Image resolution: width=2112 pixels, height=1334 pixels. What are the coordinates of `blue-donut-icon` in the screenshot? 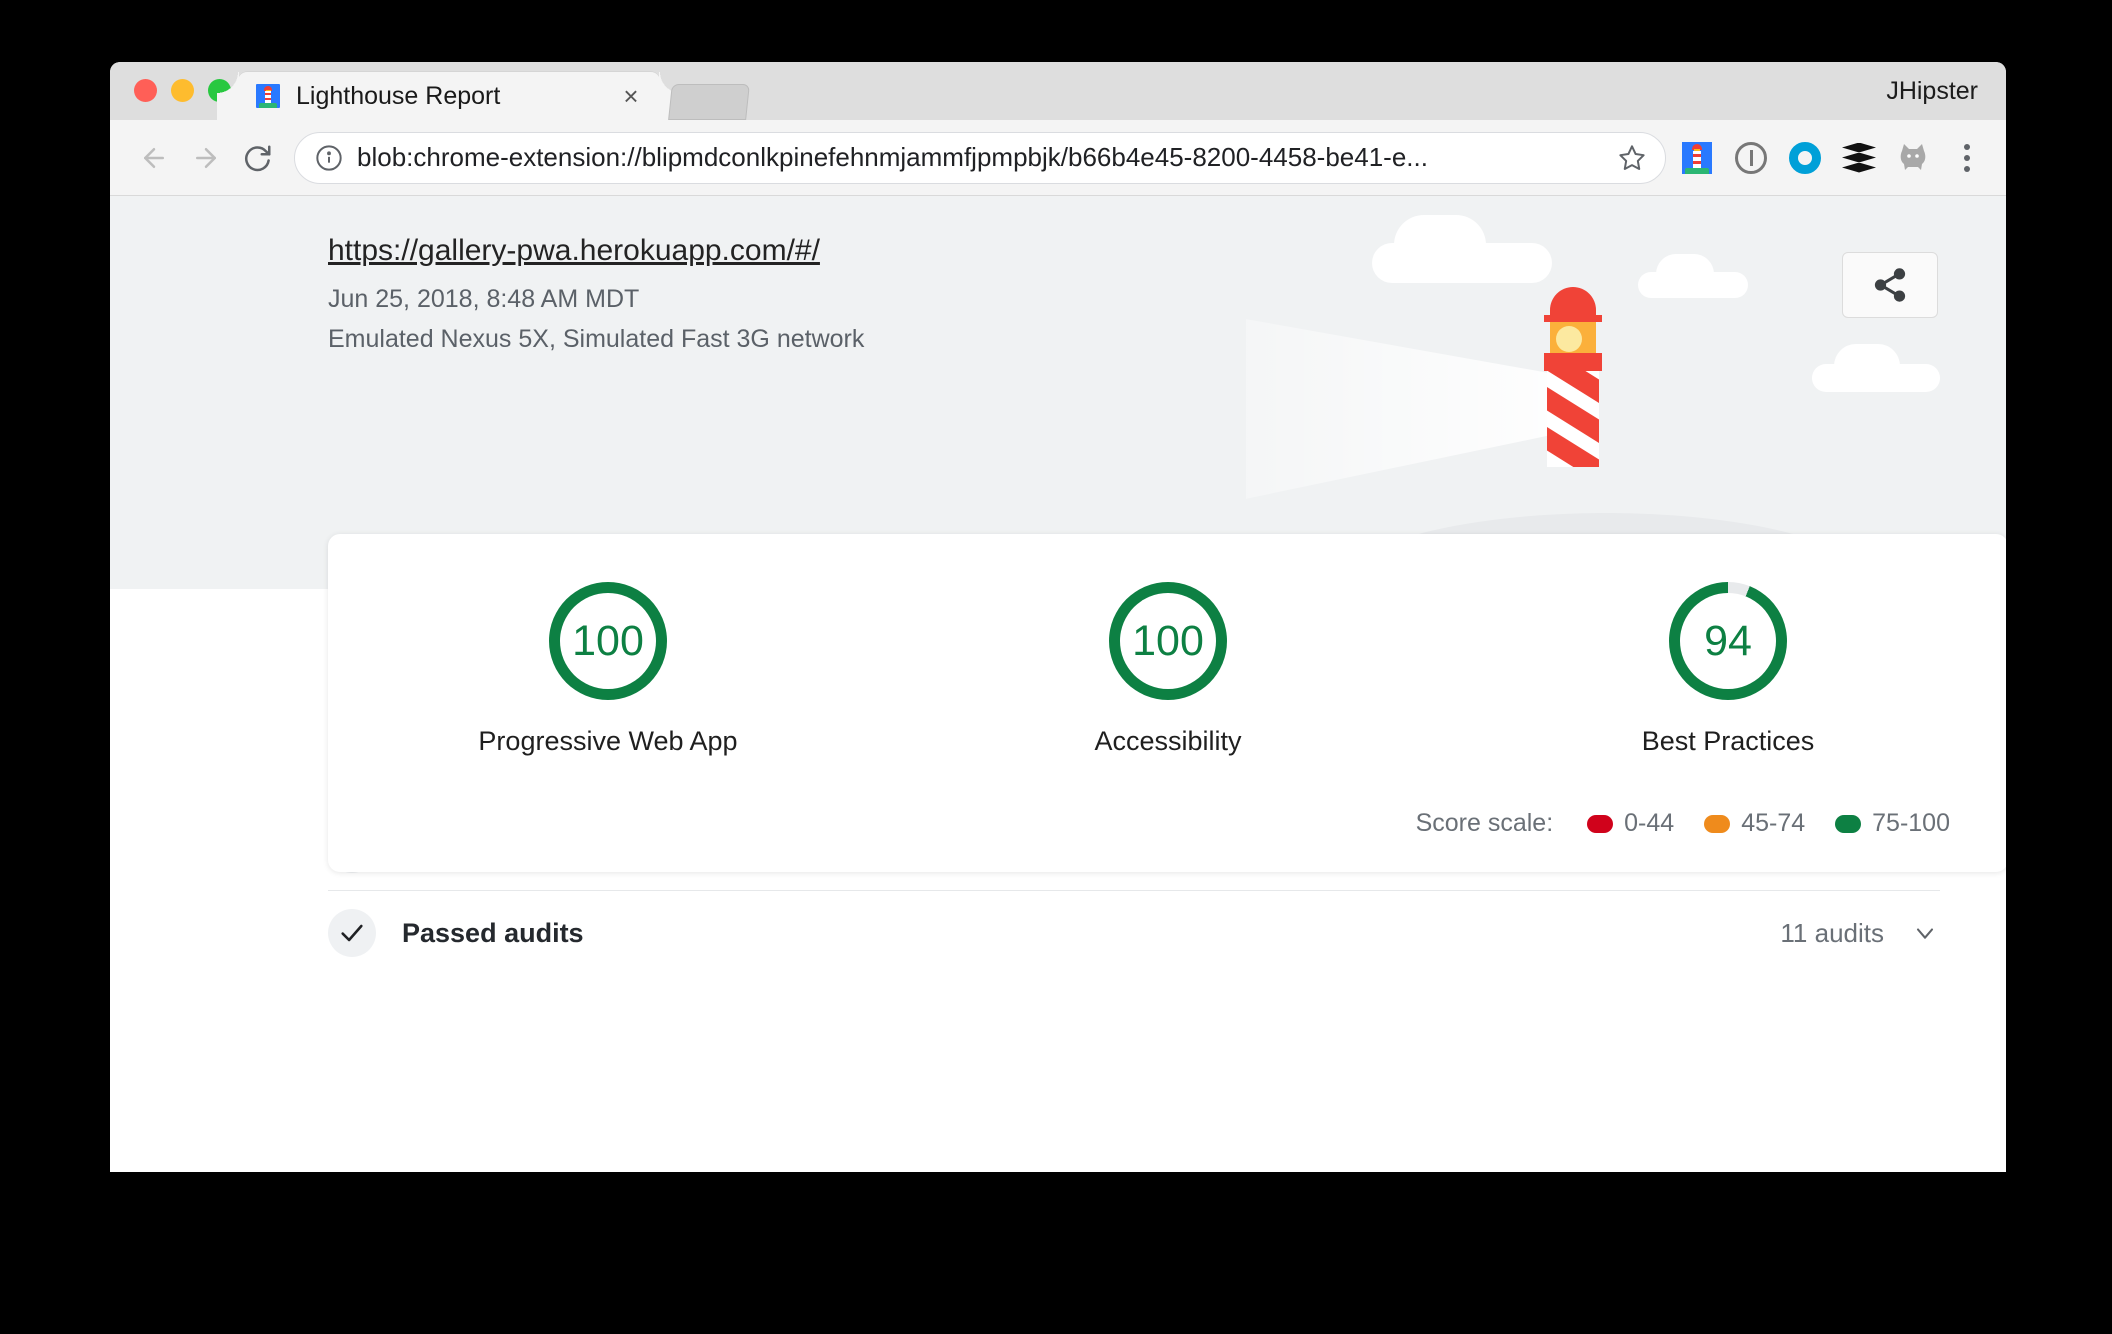 It's located at (1805, 158).